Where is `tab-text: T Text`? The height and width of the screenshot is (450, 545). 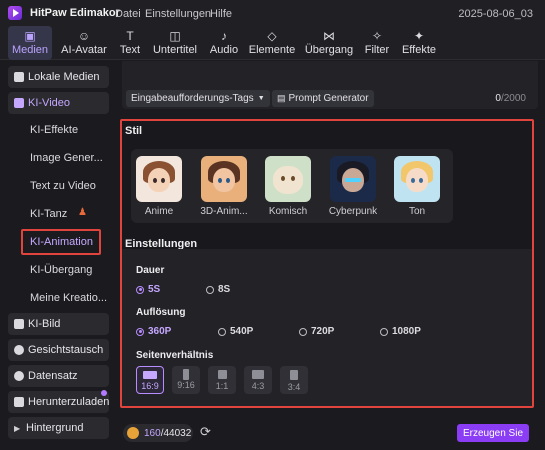 tab-text: T Text is located at coordinates (130, 43).